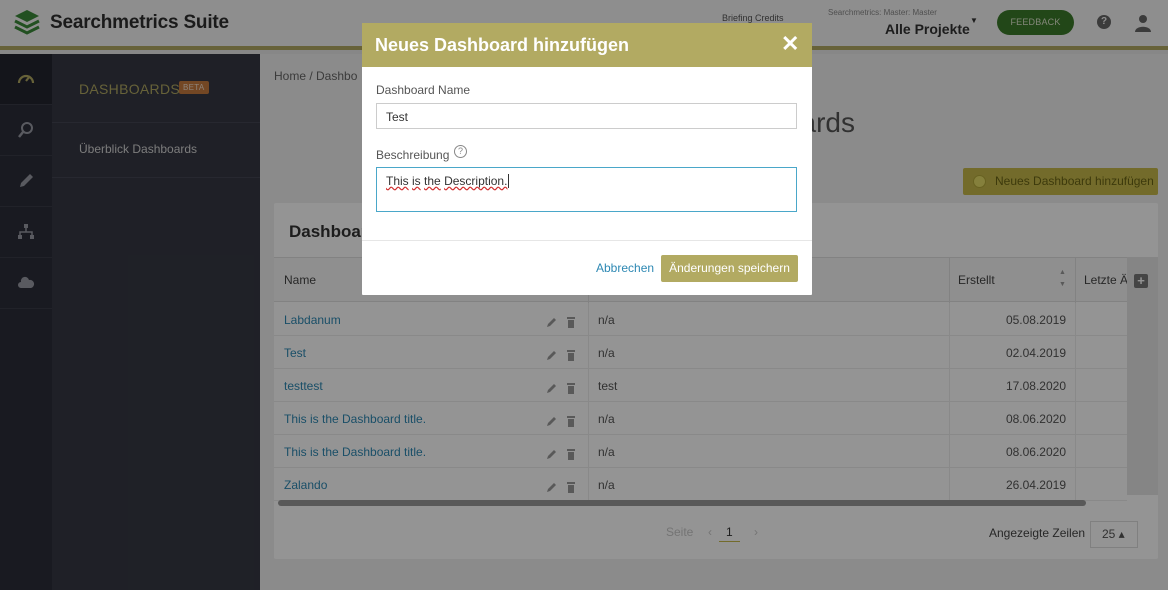 The width and height of the screenshot is (1168, 590). Describe the element at coordinates (509, 181) in the screenshot. I see `text-cursor` at that location.